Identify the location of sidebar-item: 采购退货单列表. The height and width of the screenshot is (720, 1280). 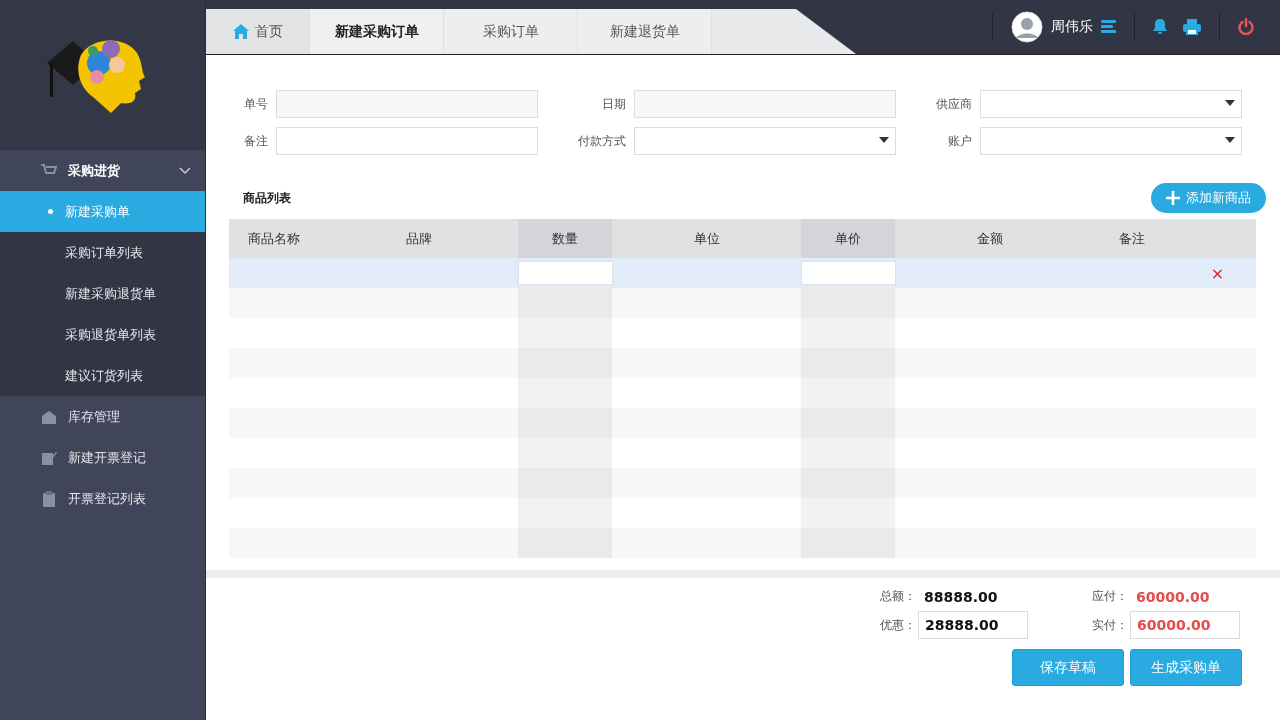
(102, 334).